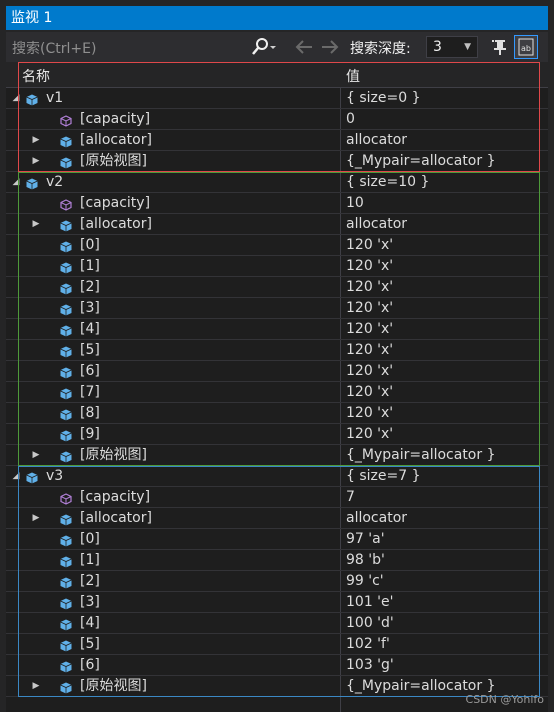 This screenshot has width=554, height=712. What do you see at coordinates (277, 392) in the screenshot?
I see `watch-row: [7] 120 'x'` at bounding box center [277, 392].